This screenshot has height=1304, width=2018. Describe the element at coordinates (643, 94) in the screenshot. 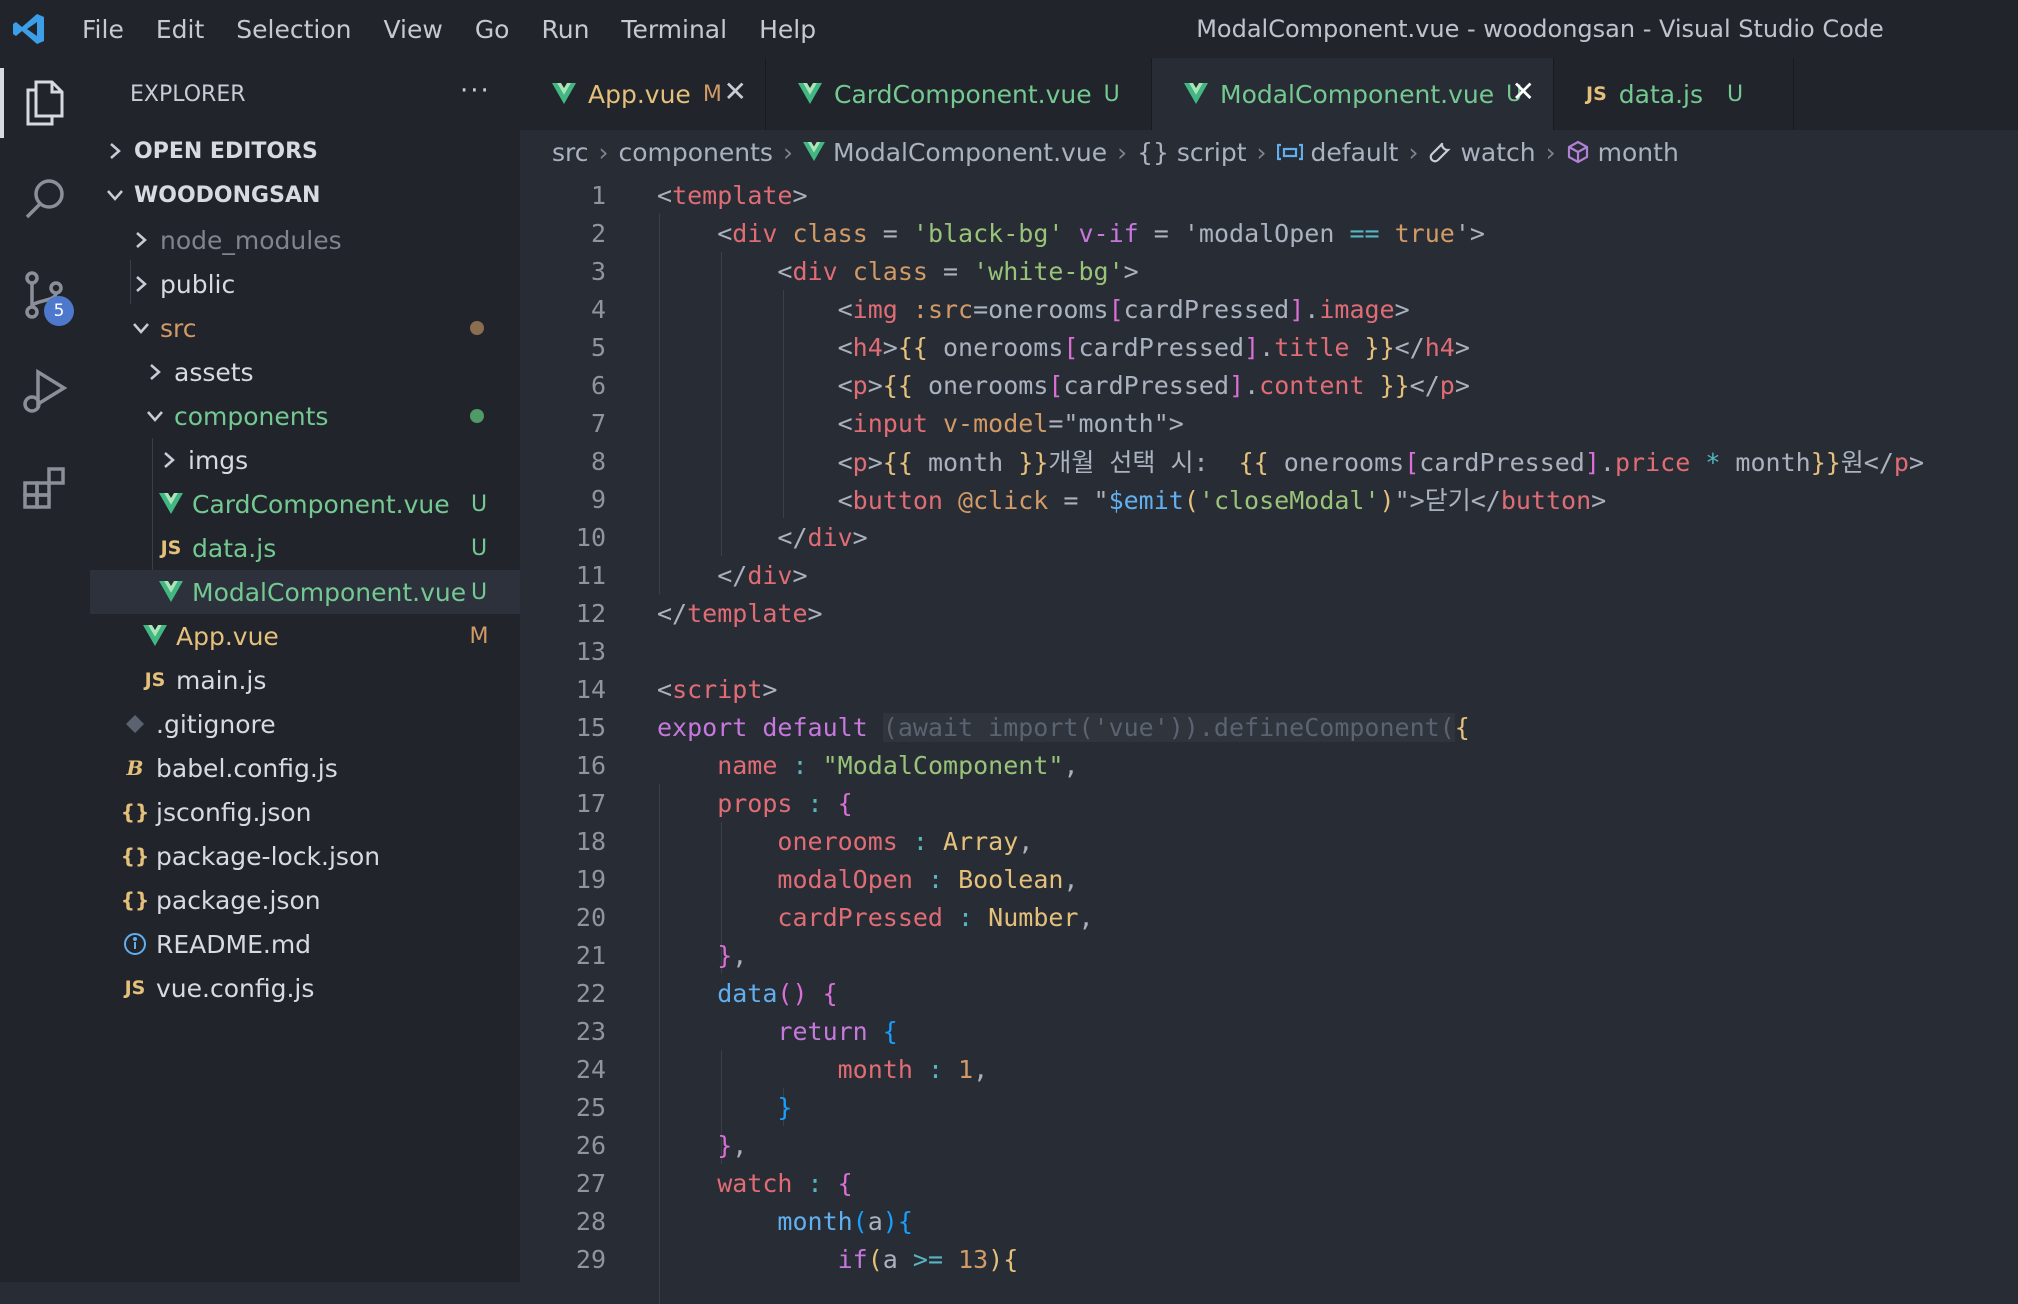

I see `tab-app-vue: App.vue M ✕` at that location.